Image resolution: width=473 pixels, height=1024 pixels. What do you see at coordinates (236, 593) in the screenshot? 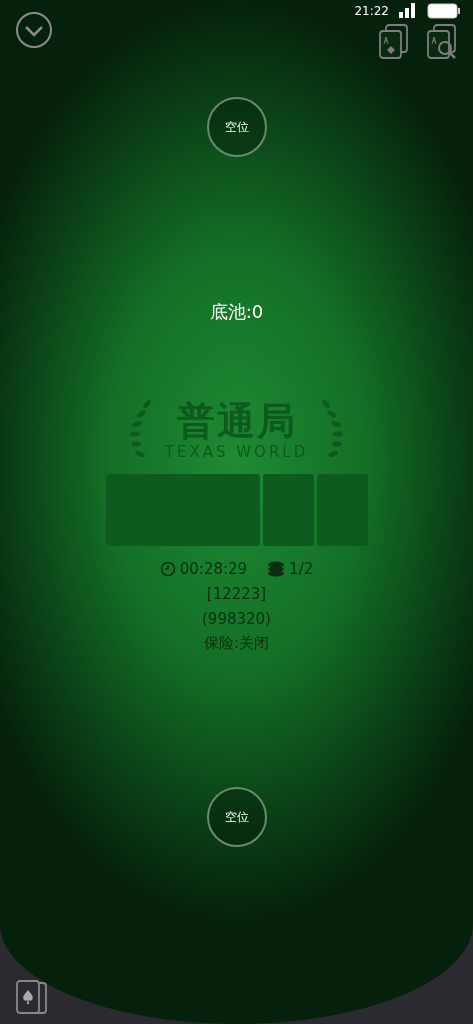
I see `room-id: [12223]` at bounding box center [236, 593].